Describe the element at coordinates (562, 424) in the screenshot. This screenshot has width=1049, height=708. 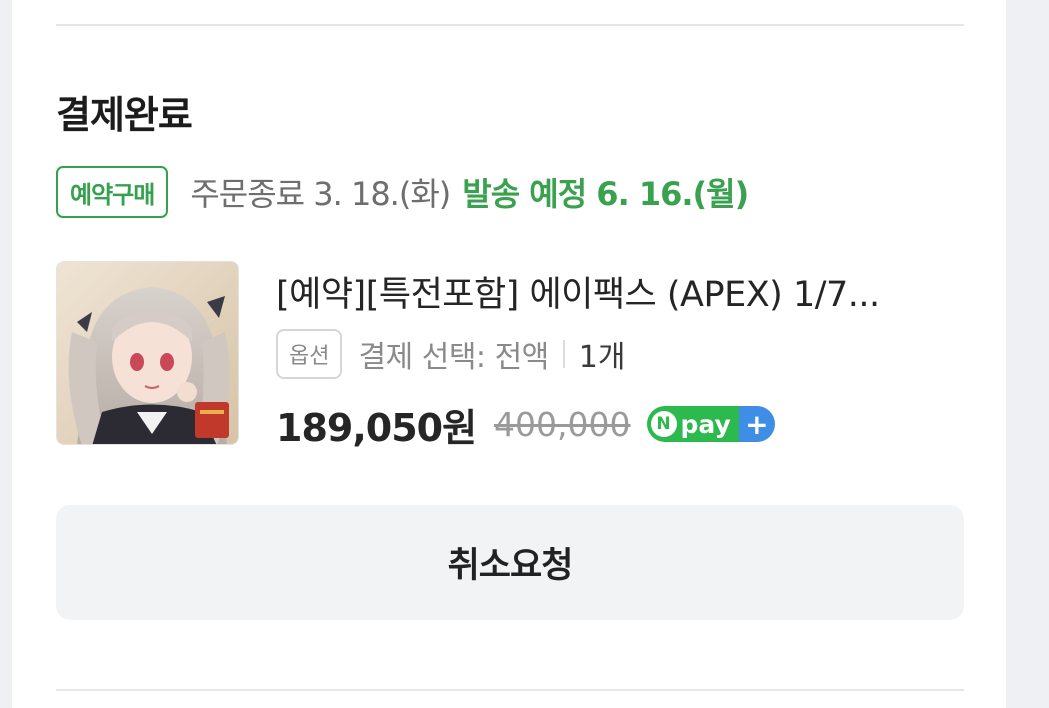
I see `original-price: 400,000` at that location.